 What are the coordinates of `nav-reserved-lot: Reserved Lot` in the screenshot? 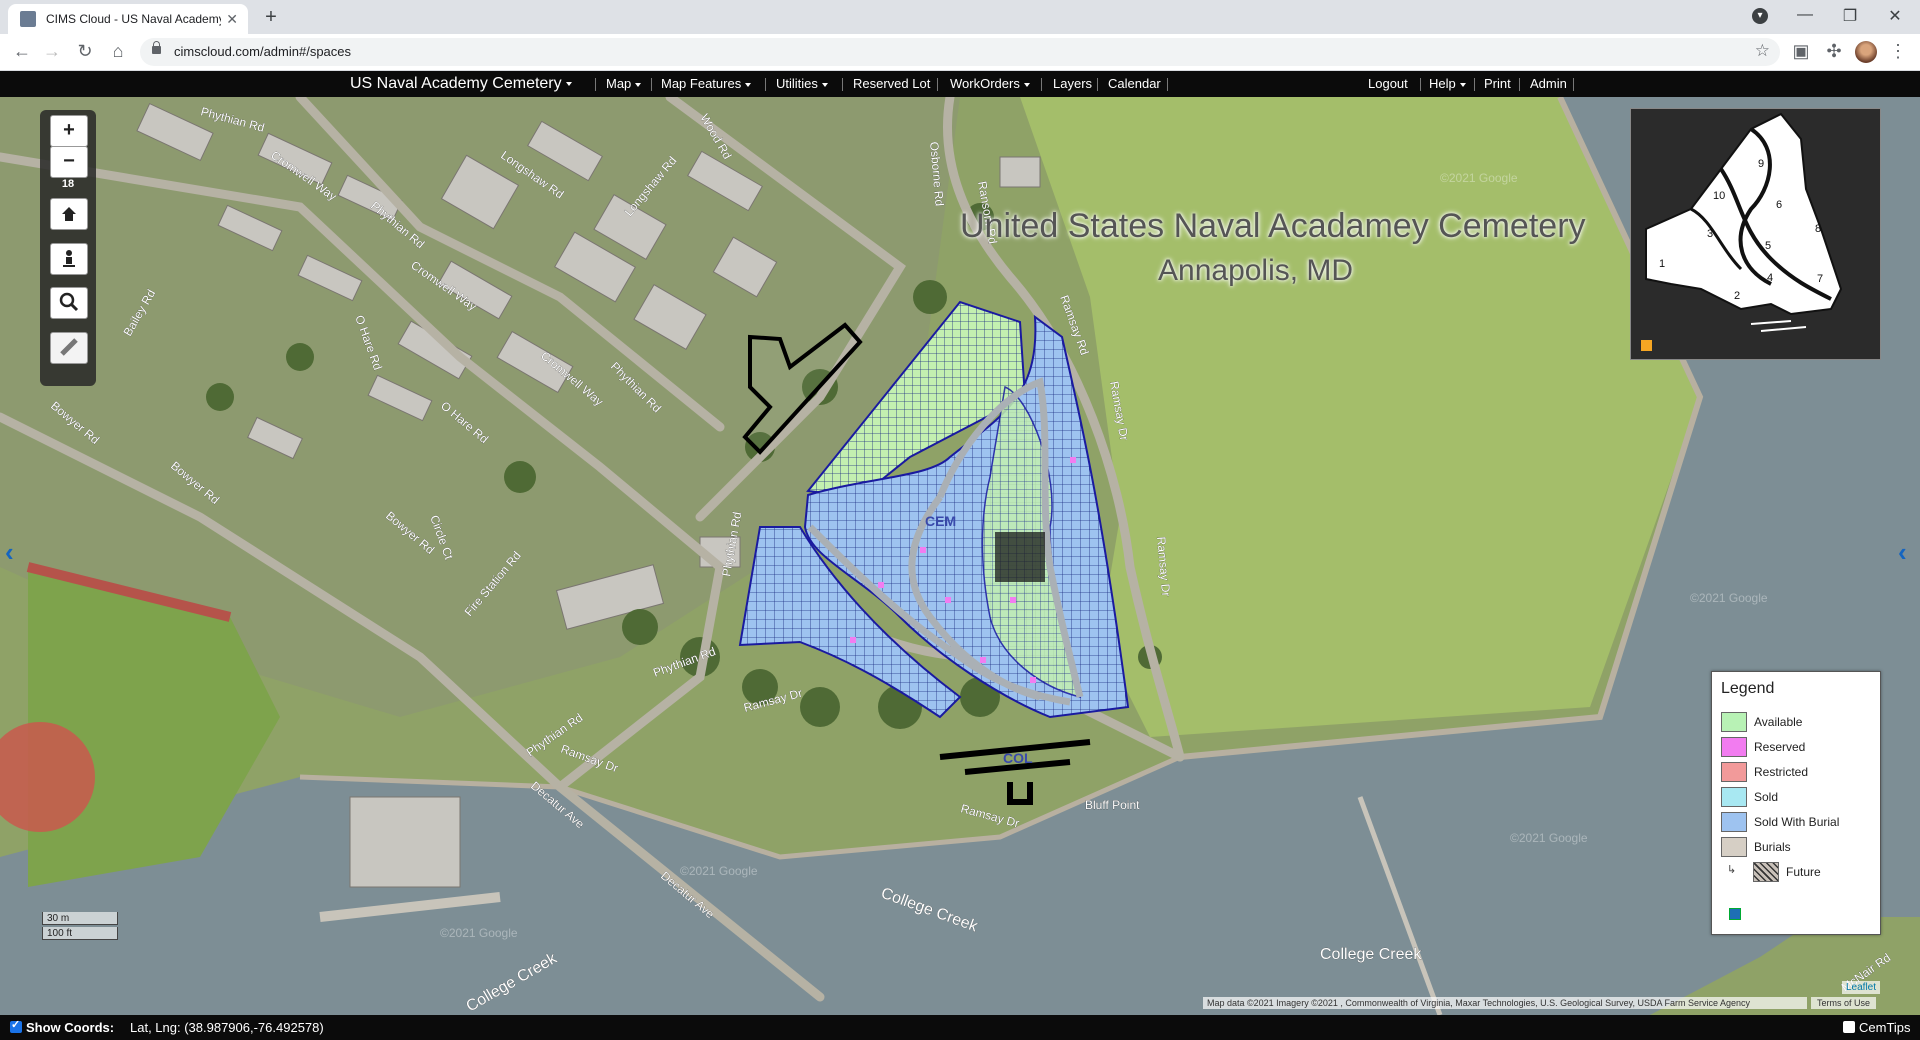 It's located at (891, 84).